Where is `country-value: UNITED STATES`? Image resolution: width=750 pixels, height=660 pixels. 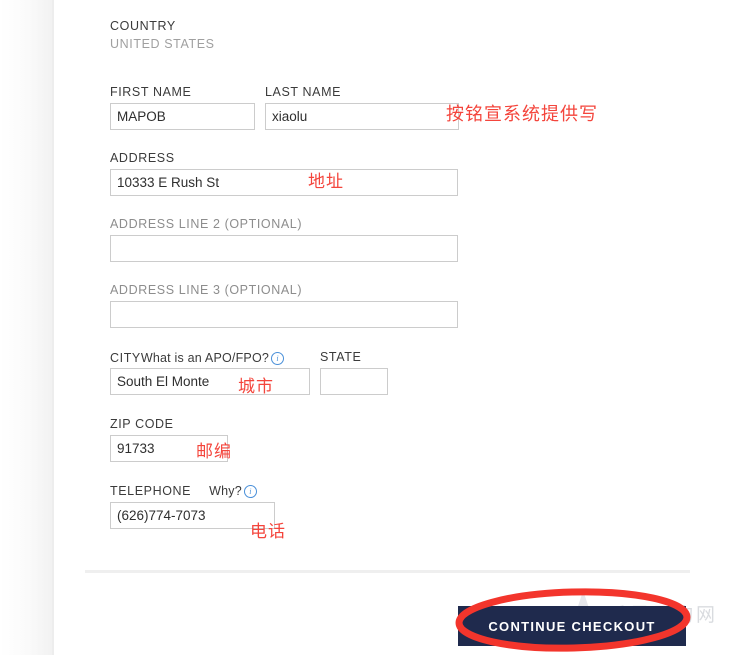 country-value: UNITED STATES is located at coordinates (162, 44).